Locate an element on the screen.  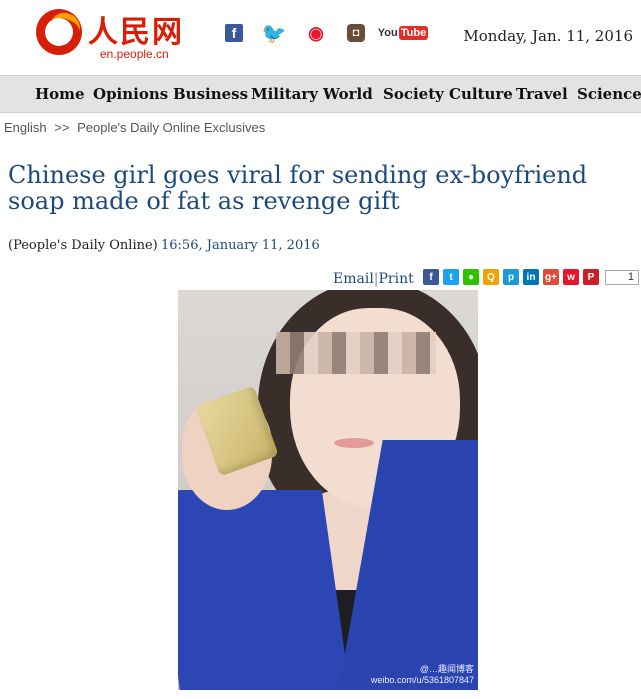
nav-item-society: Society is located at coordinates (413, 94).